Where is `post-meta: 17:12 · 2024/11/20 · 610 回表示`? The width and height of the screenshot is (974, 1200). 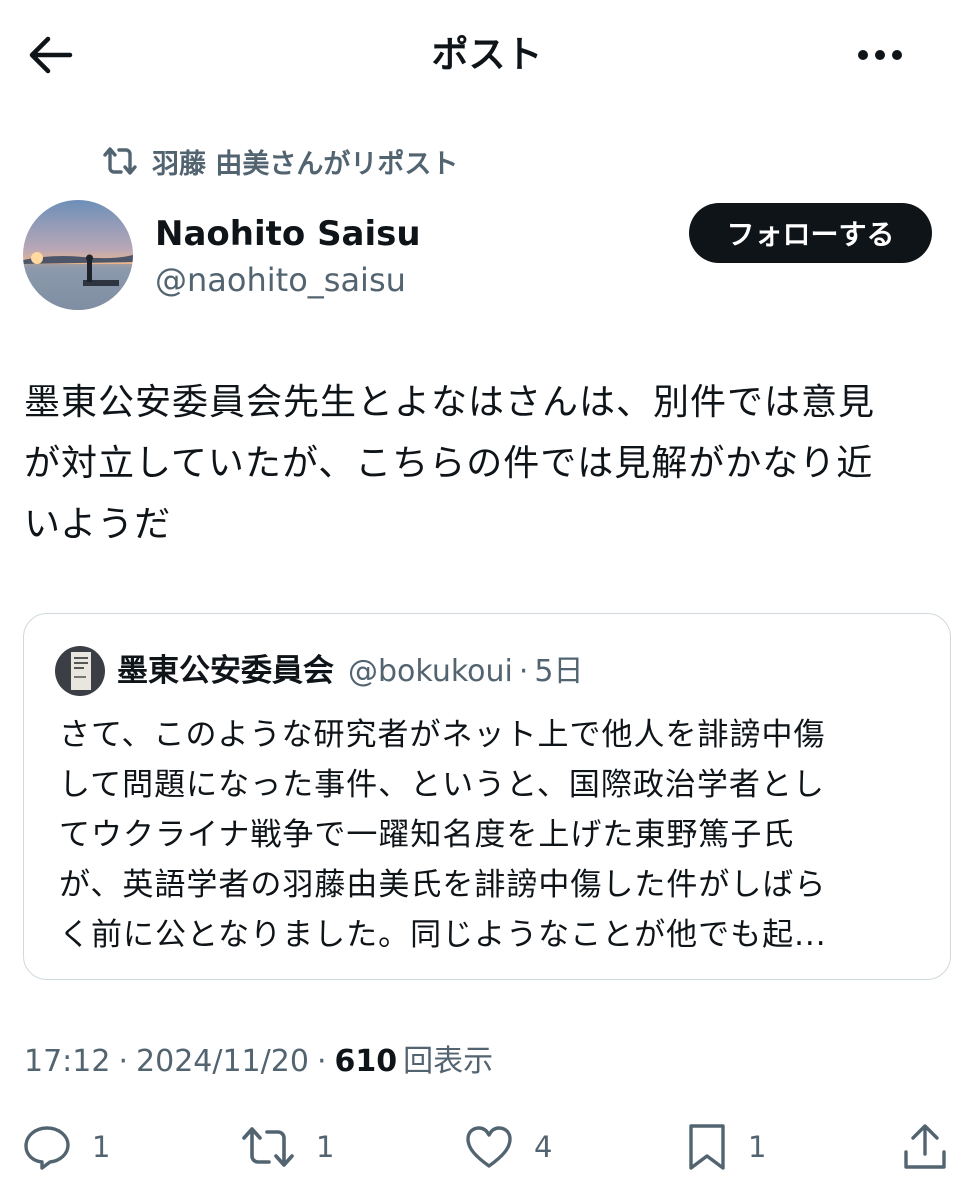 post-meta: 17:12 · 2024/11/20 · 610 回表示 is located at coordinates (258, 1062).